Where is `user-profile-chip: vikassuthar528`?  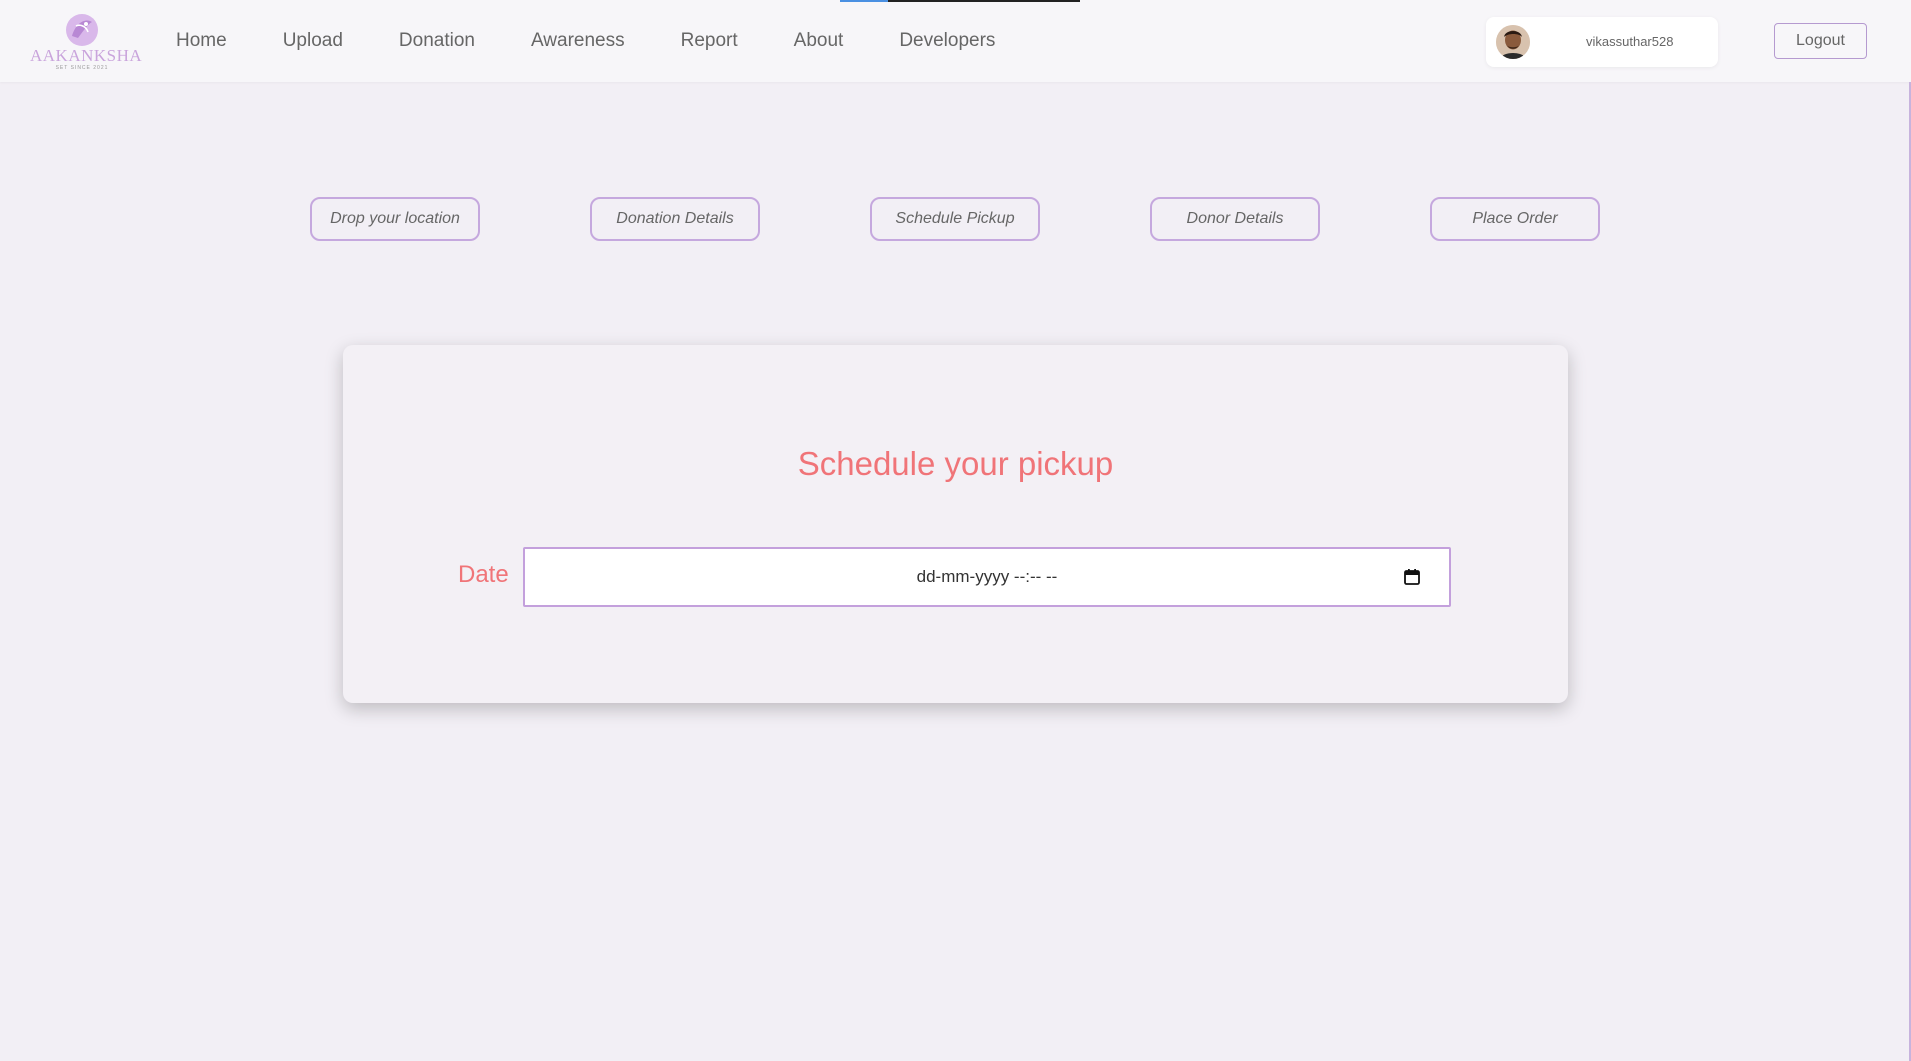
user-profile-chip: vikassuthar528 is located at coordinates (1602, 42).